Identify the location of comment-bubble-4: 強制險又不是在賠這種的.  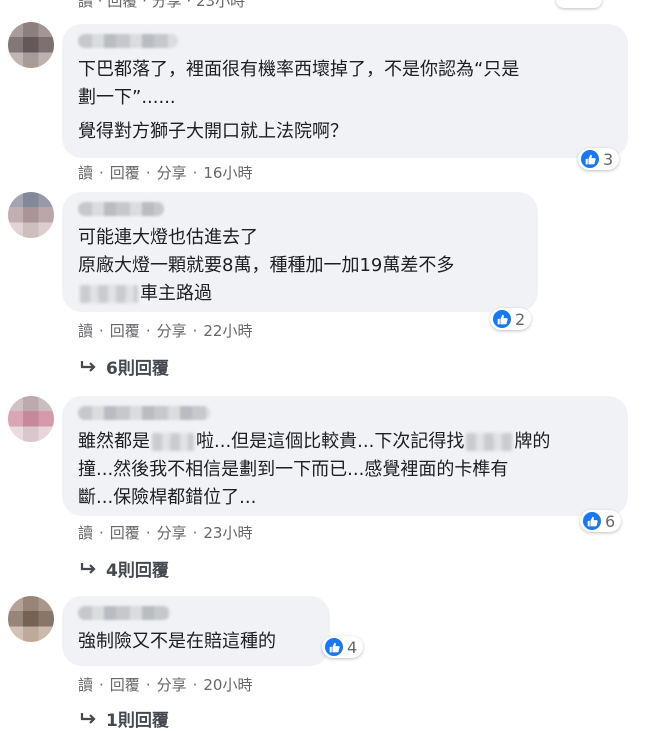
(196, 631).